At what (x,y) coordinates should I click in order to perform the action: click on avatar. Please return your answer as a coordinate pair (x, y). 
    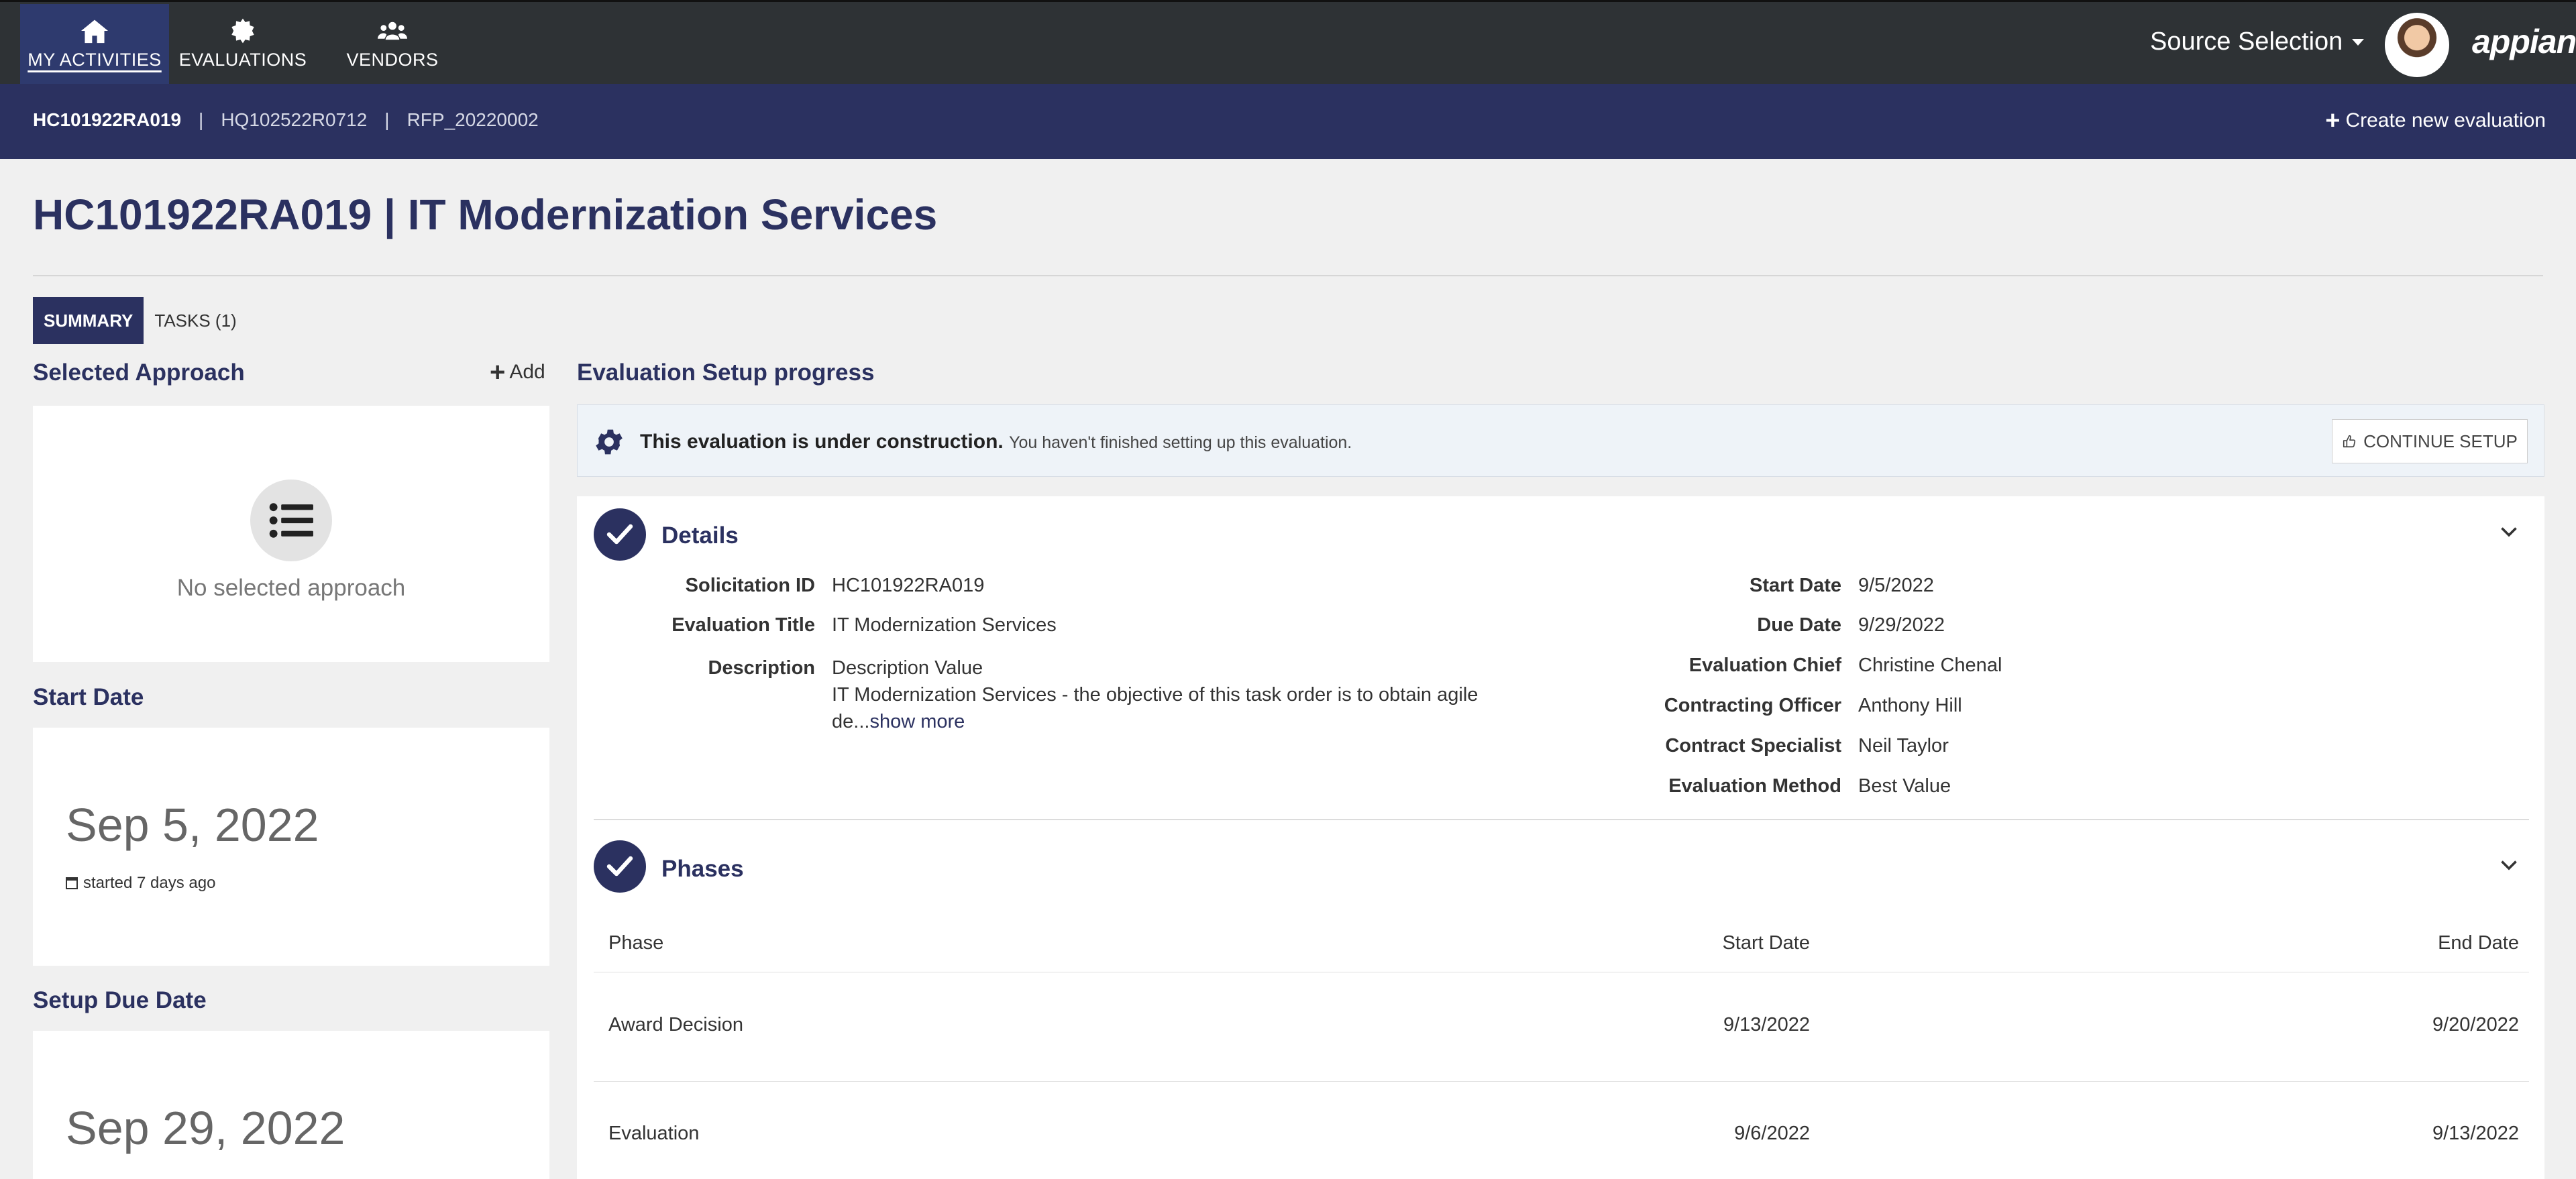
    Looking at the image, I should click on (2417, 45).